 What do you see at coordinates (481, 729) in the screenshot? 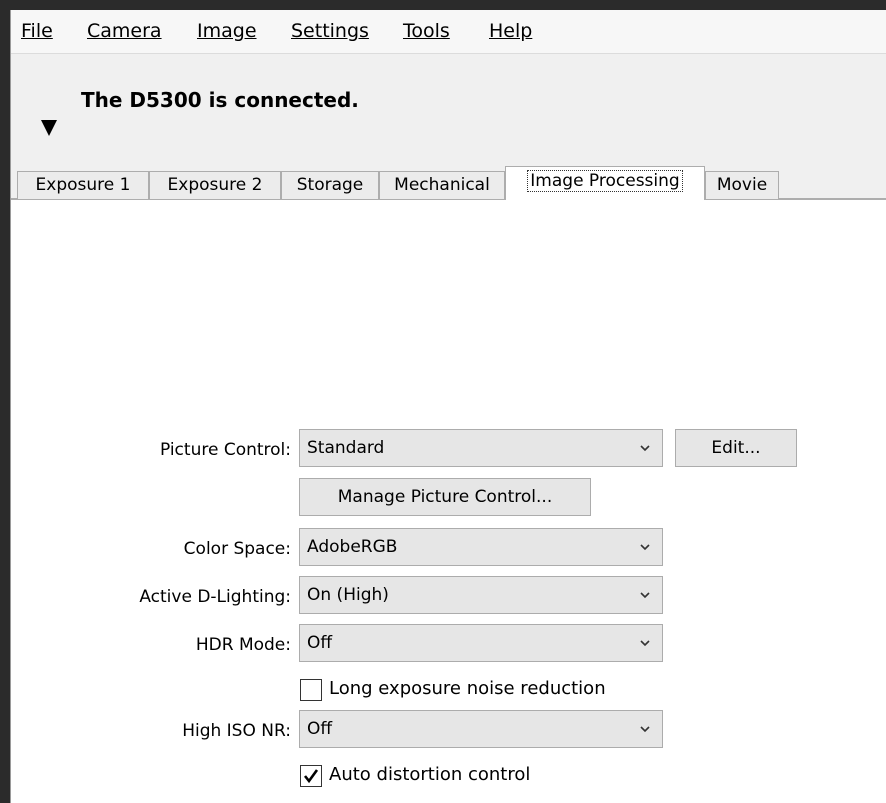
I see `high-iso-nr-select: Off` at bounding box center [481, 729].